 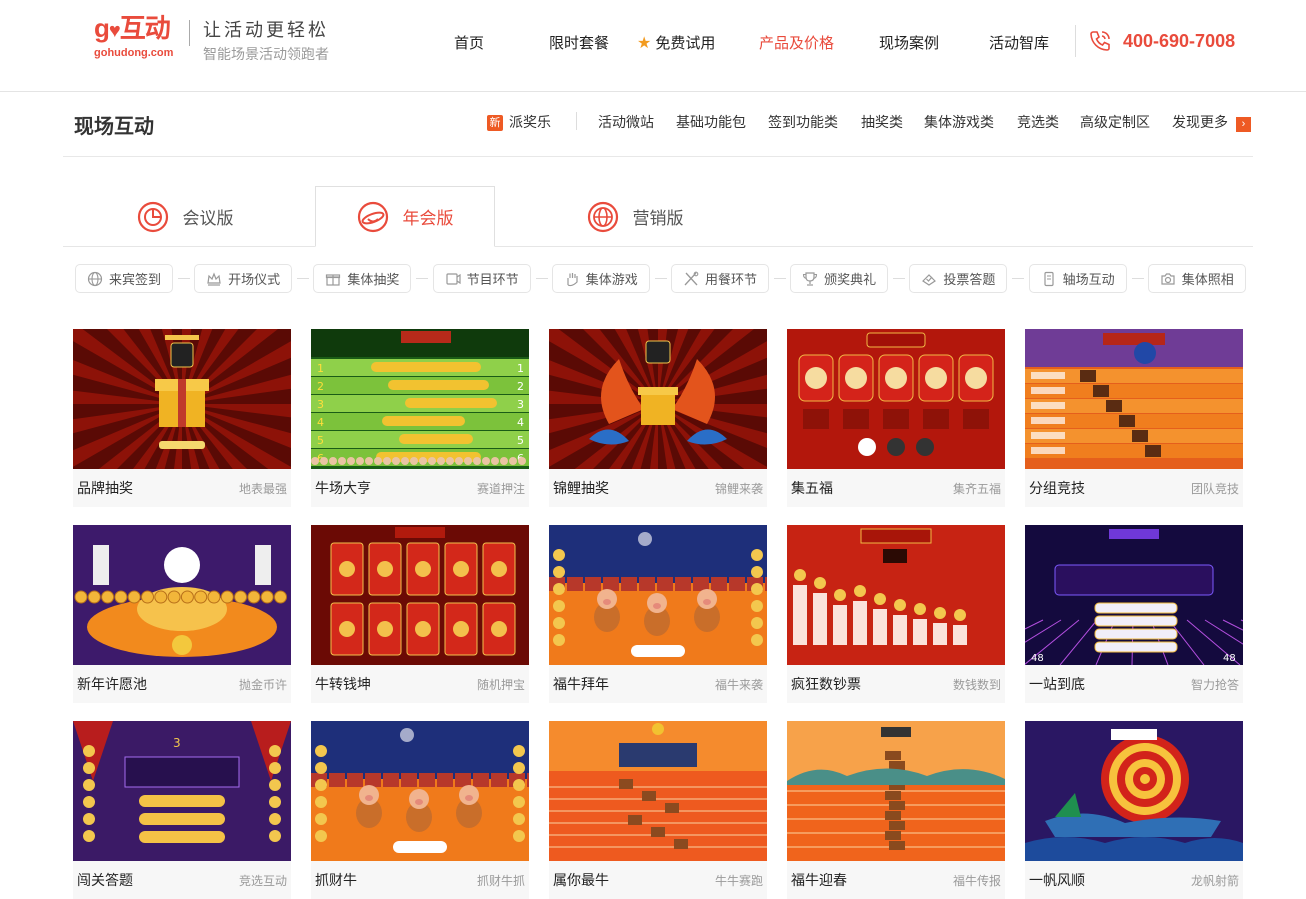 I want to click on category-pill: 投票答题, so click(x=958, y=278).